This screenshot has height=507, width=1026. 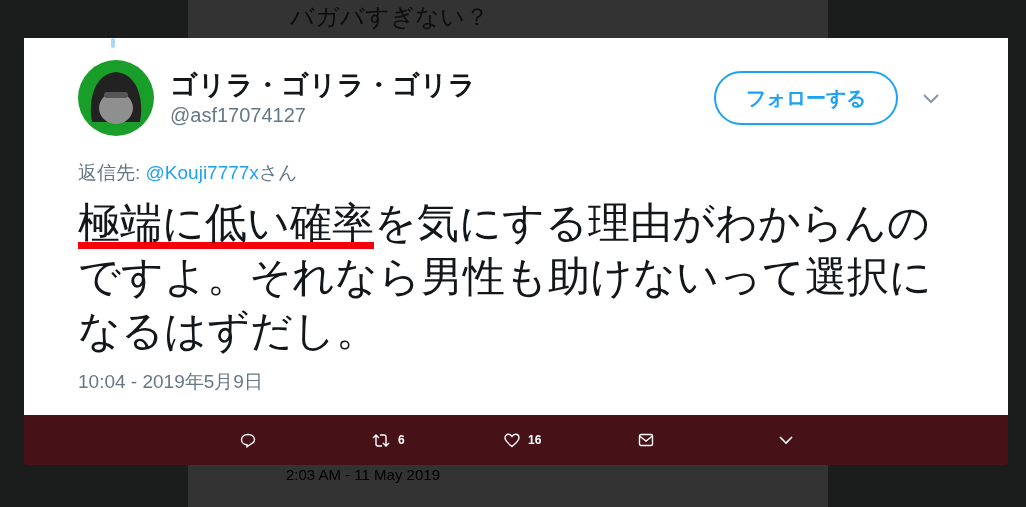 What do you see at coordinates (535, 440) in the screenshot?
I see `like-count: 16` at bounding box center [535, 440].